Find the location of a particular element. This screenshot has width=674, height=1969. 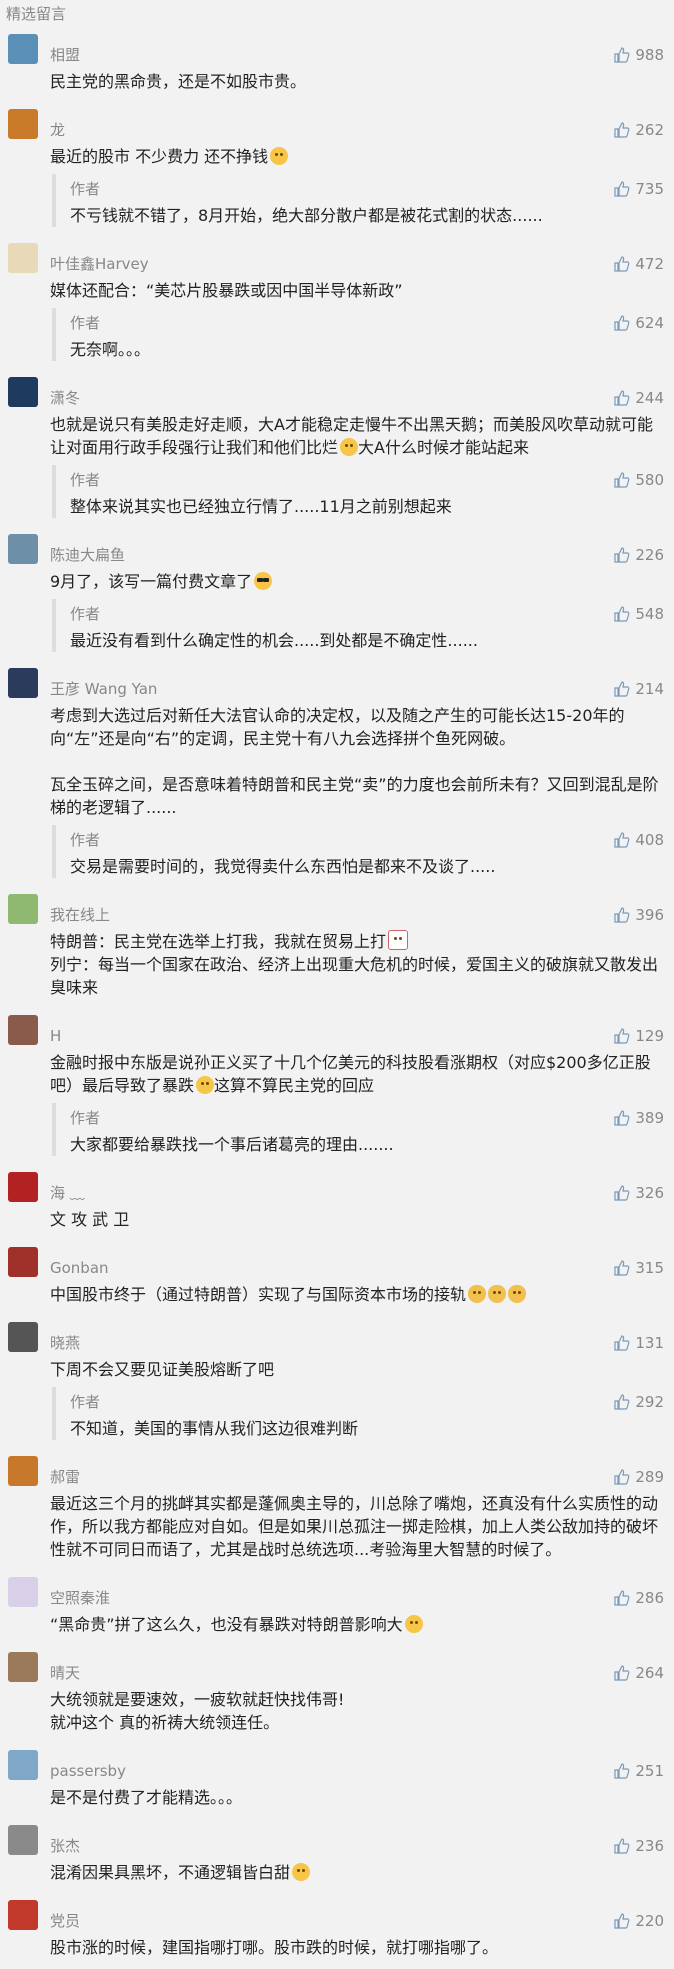

comment-text: 下周不会又要见证美股熔断了吧 is located at coordinates (162, 1369).